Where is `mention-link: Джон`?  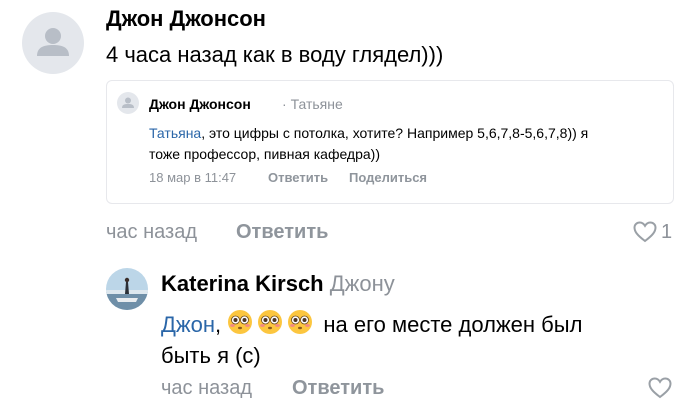
mention-link: Джон is located at coordinates (188, 324).